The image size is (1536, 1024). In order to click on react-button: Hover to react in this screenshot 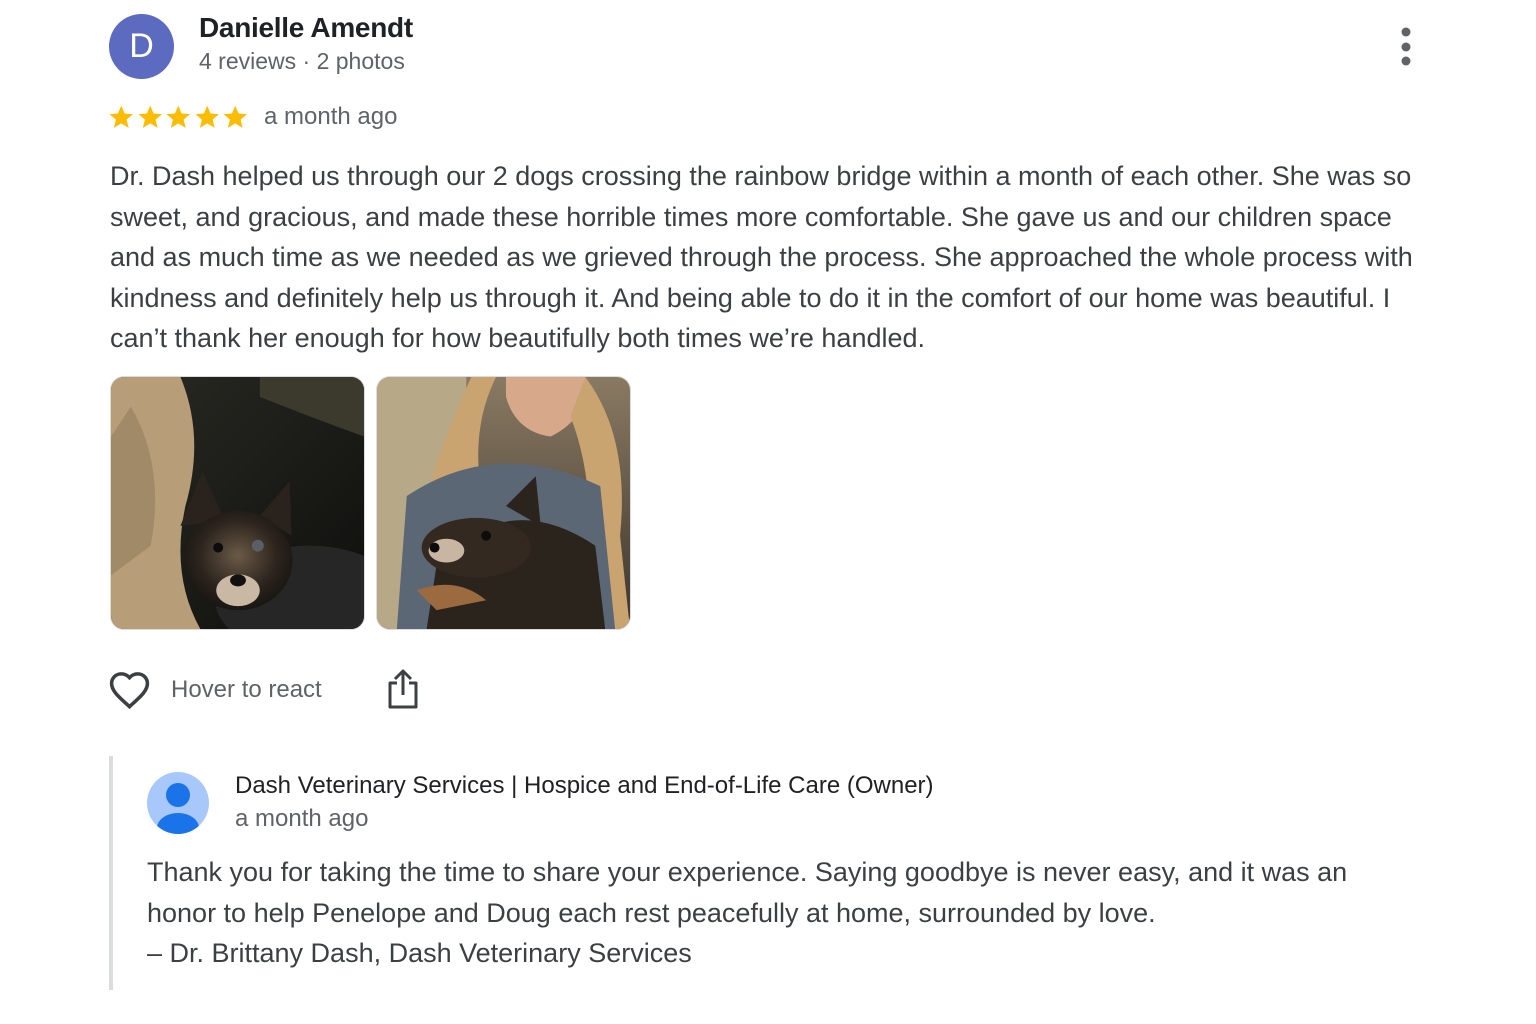, I will do `click(215, 690)`.